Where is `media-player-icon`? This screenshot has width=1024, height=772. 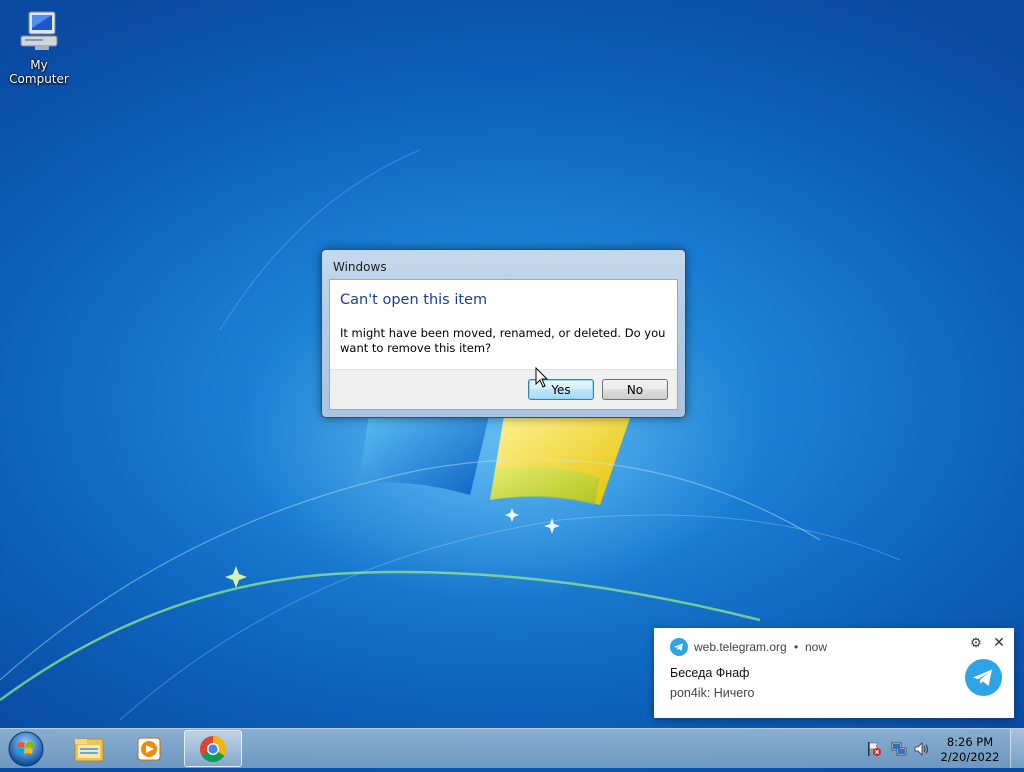 media-player-icon is located at coordinates (149, 749).